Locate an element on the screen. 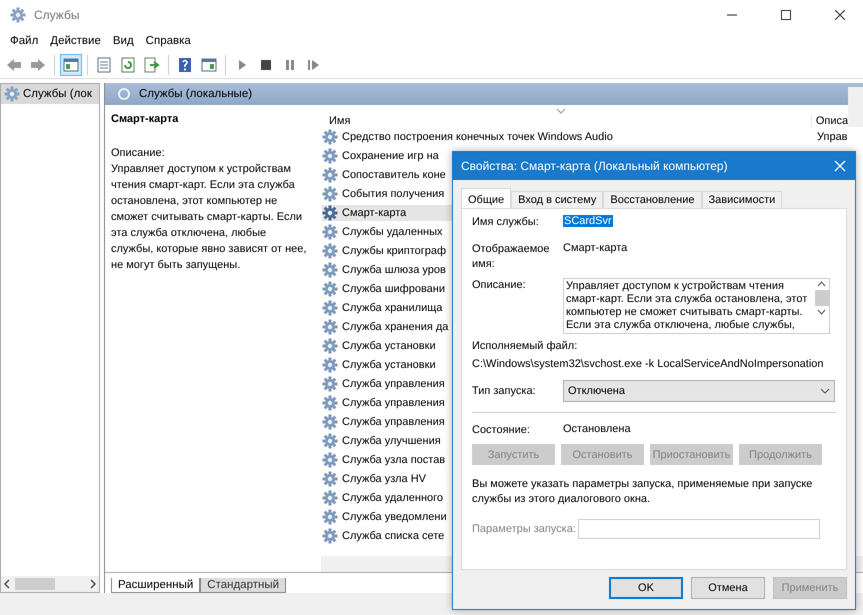 The width and height of the screenshot is (863, 615). executable-path: C:\Windows\system32\svchost.exe -k LocalServiceAndNoImpersonation is located at coordinates (648, 364).